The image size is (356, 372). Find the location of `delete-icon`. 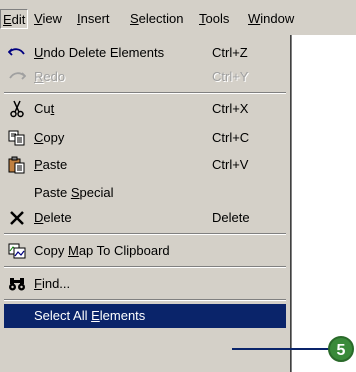

delete-icon is located at coordinates (17, 218).